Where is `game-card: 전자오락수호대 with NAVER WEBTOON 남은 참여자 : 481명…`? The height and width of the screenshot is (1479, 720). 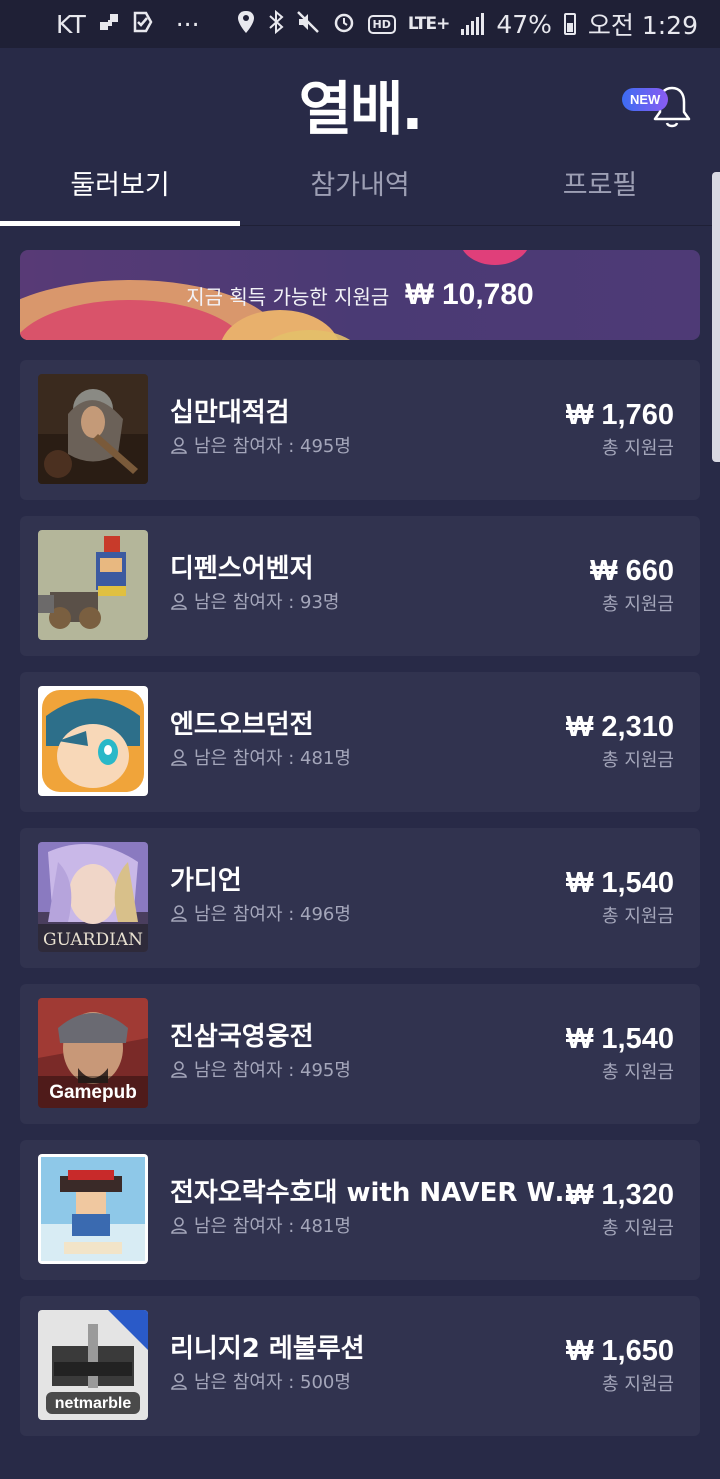 game-card: 전자오락수호대 with NAVER WEBTOON 남은 참여자 : 481명… is located at coordinates (360, 1210).